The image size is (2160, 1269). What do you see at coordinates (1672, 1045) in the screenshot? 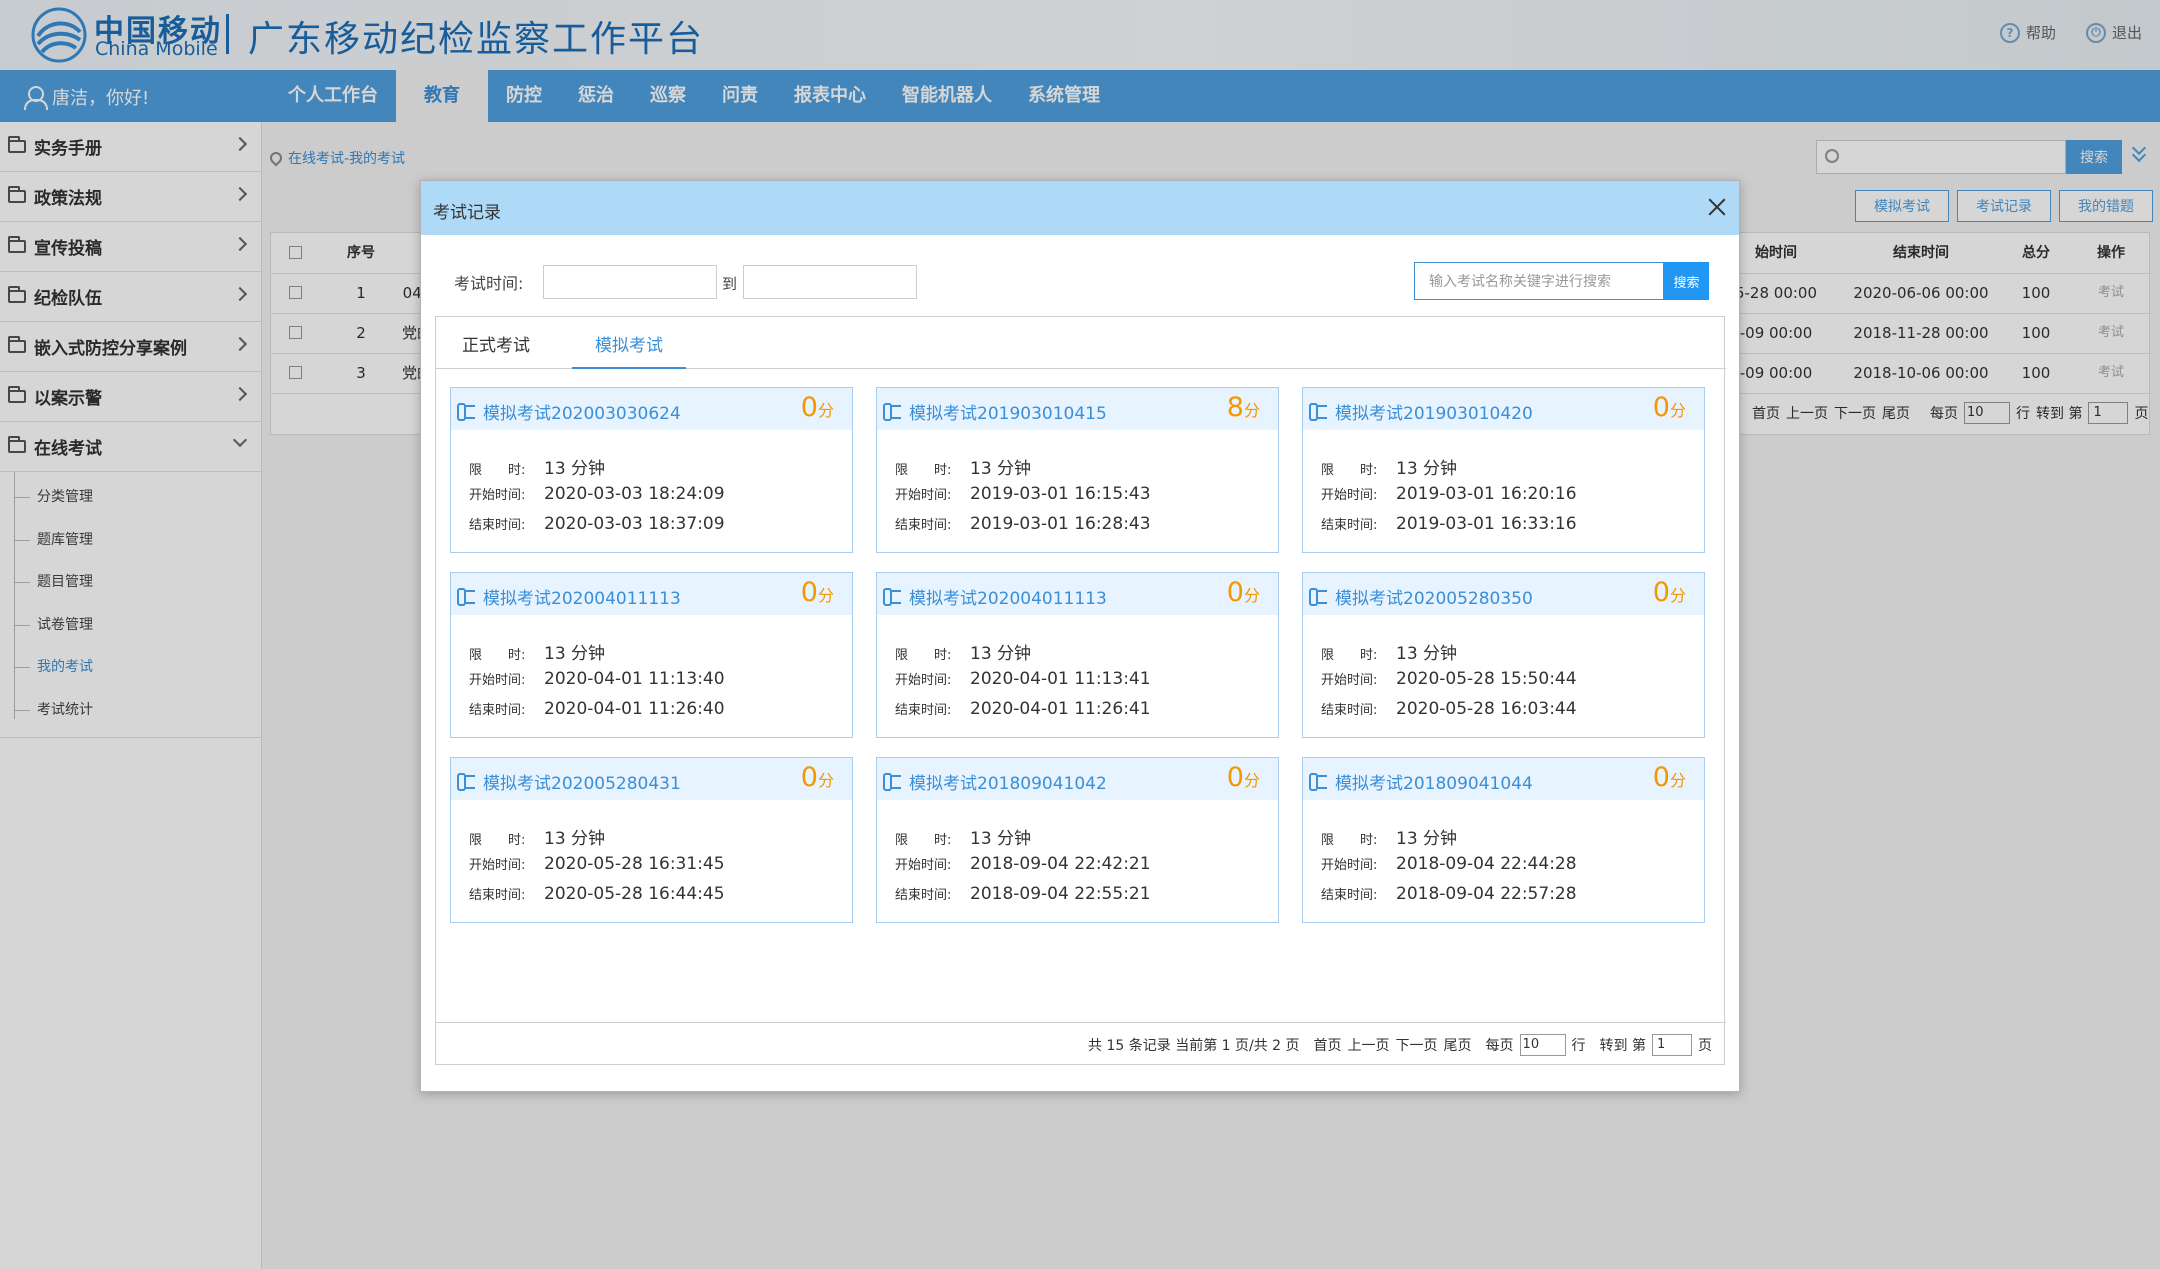
I see `goto-page-input: 1` at bounding box center [1672, 1045].